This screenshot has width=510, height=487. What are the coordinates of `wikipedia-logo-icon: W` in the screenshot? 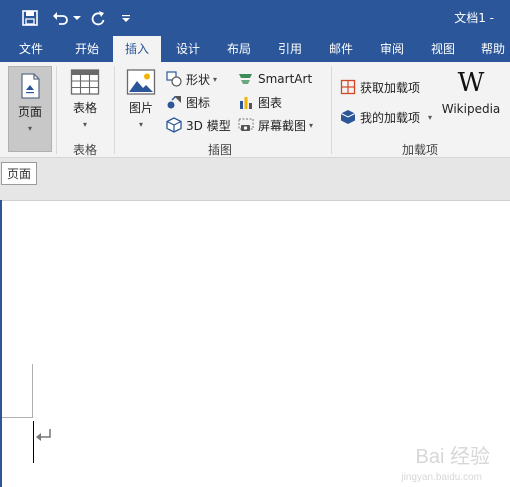 It's located at (471, 83).